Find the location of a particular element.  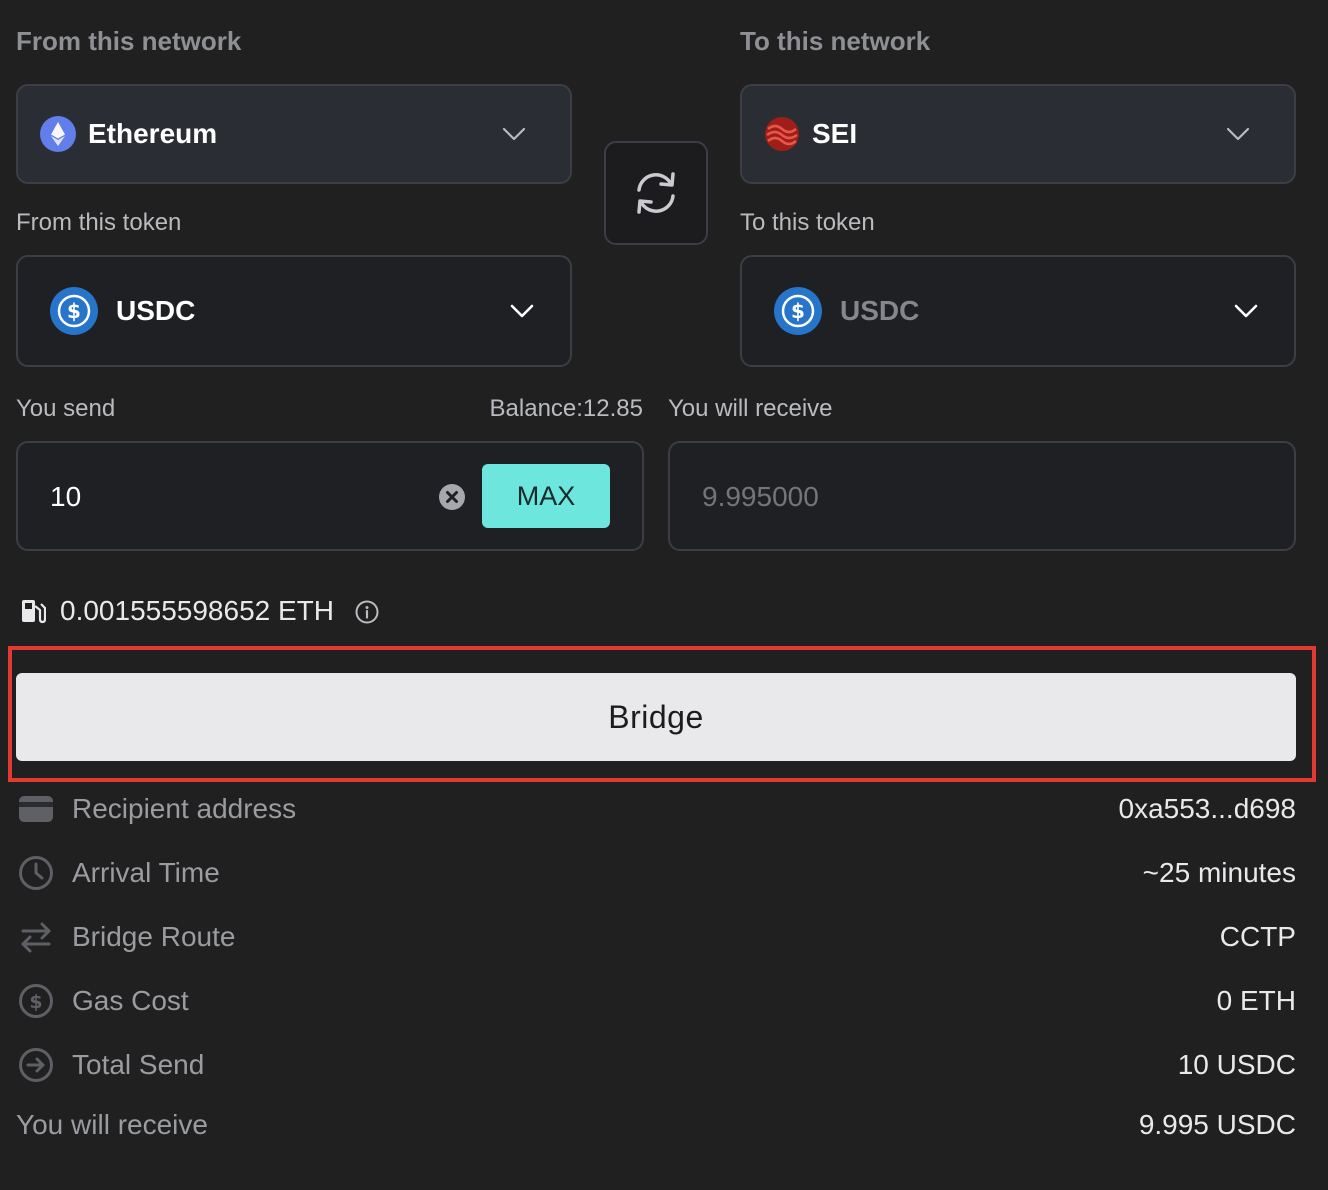

receive-amount-box is located at coordinates (982, 496).